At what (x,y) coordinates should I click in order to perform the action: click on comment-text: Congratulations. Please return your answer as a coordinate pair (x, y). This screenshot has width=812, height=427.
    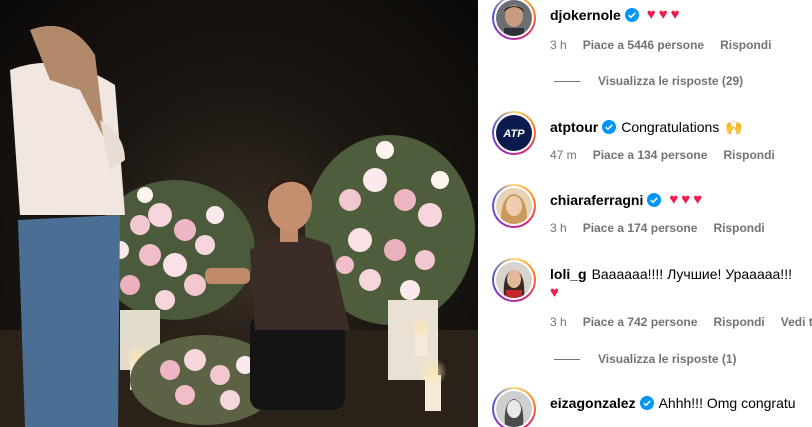
    Looking at the image, I should click on (670, 127).